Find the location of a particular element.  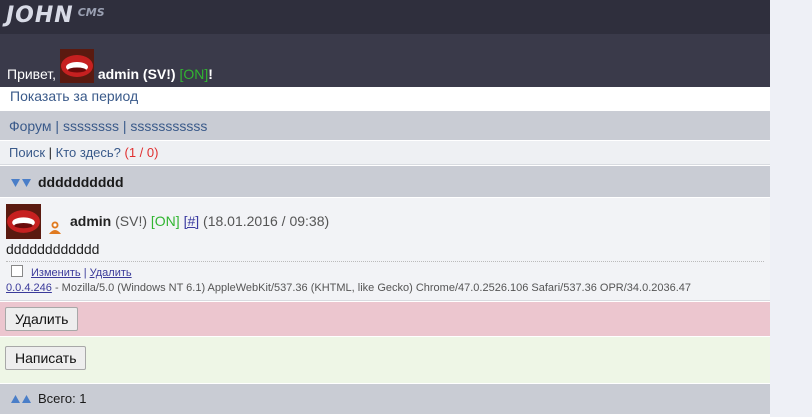

logo-bar: JOHN CMS is located at coordinates (385, 17).